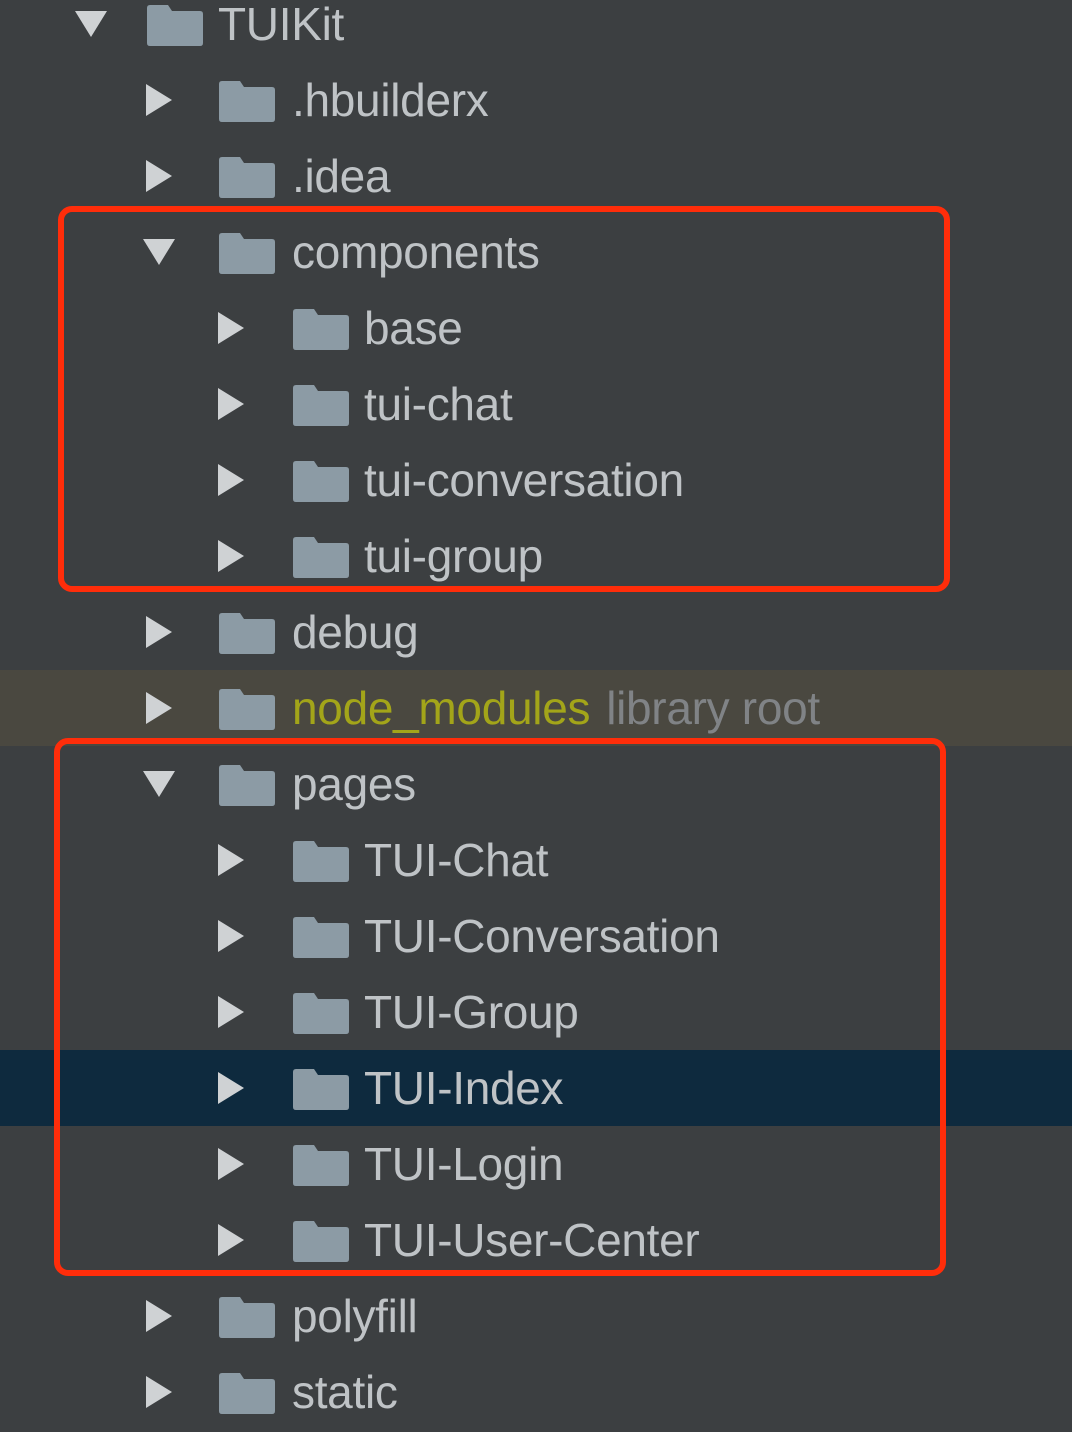 This screenshot has width=1072, height=1432. I want to click on tree-item-label: components, so click(416, 252).